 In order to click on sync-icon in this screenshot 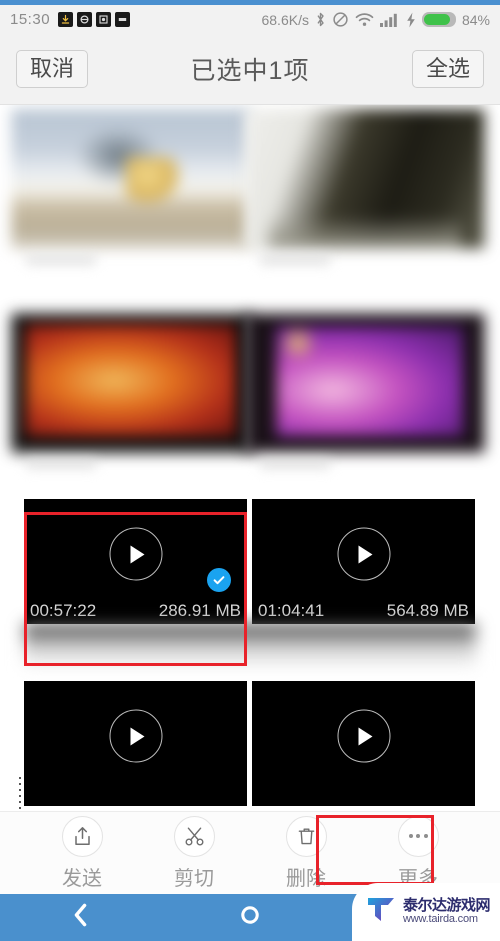, I will do `click(85, 19)`.